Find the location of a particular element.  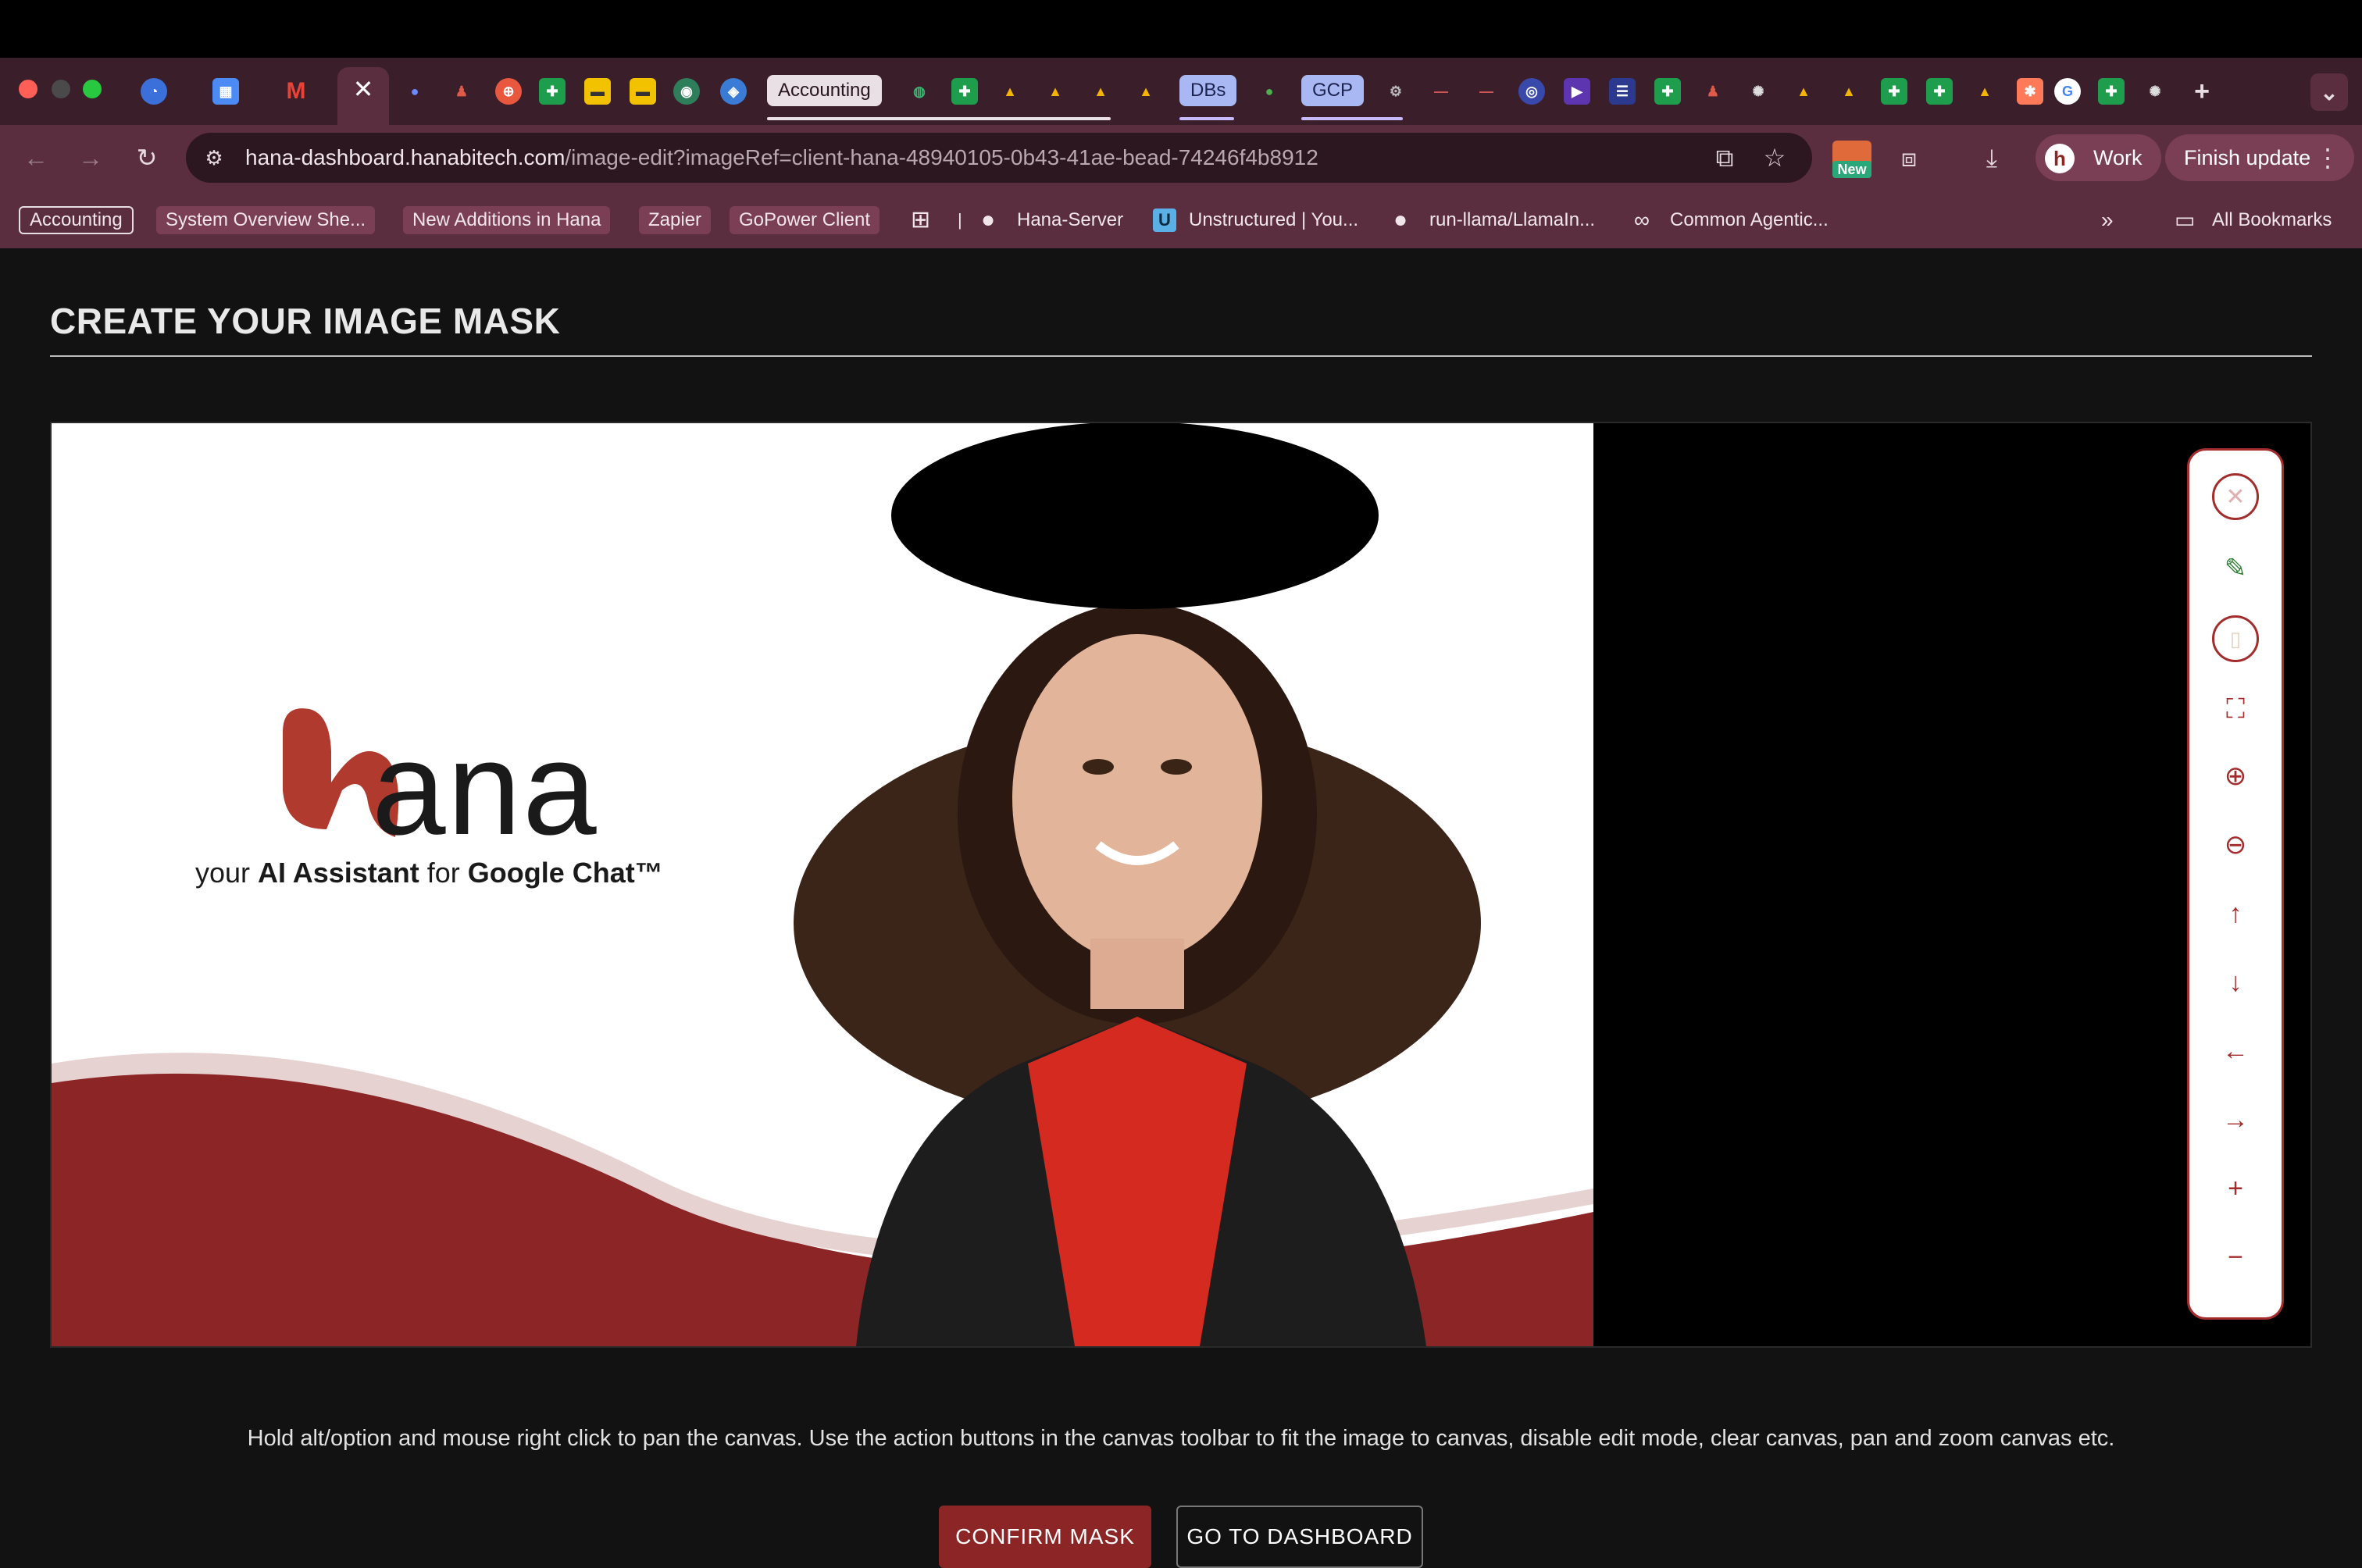

pan-left-icon: ← is located at coordinates (2235, 1051).